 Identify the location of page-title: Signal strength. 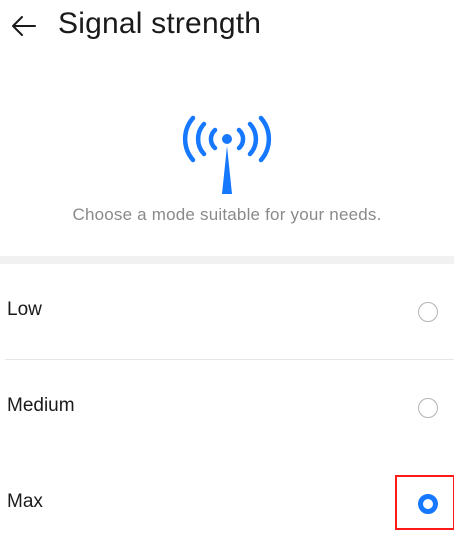
(160, 23).